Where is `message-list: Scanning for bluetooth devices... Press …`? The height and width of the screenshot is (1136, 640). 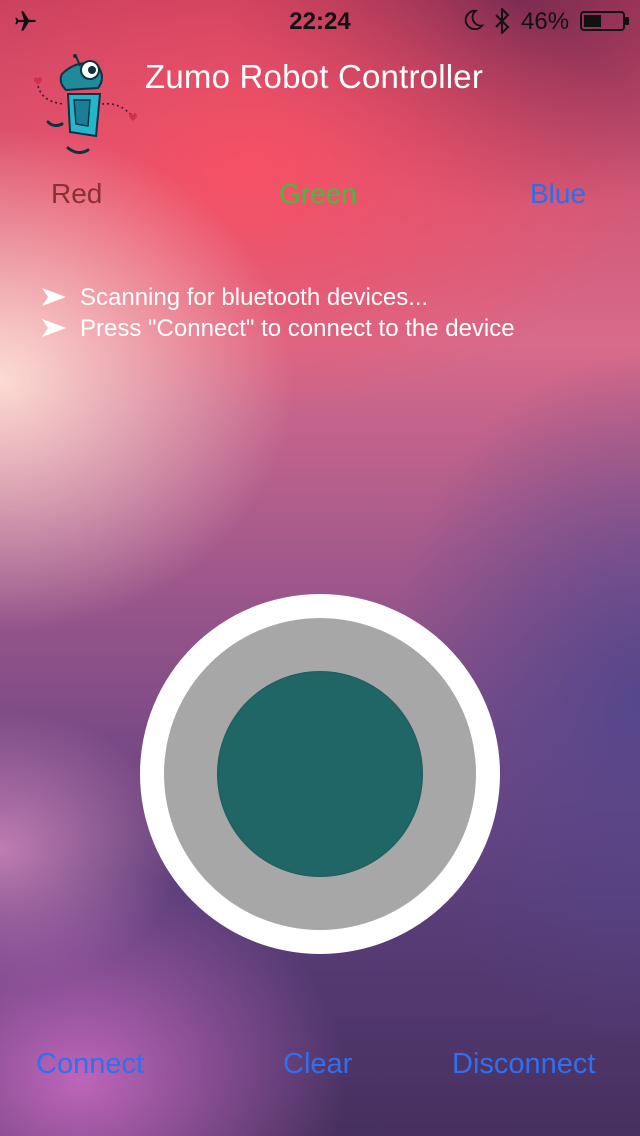
message-list: Scanning for bluetooth devices... Press … is located at coordinates (332, 313).